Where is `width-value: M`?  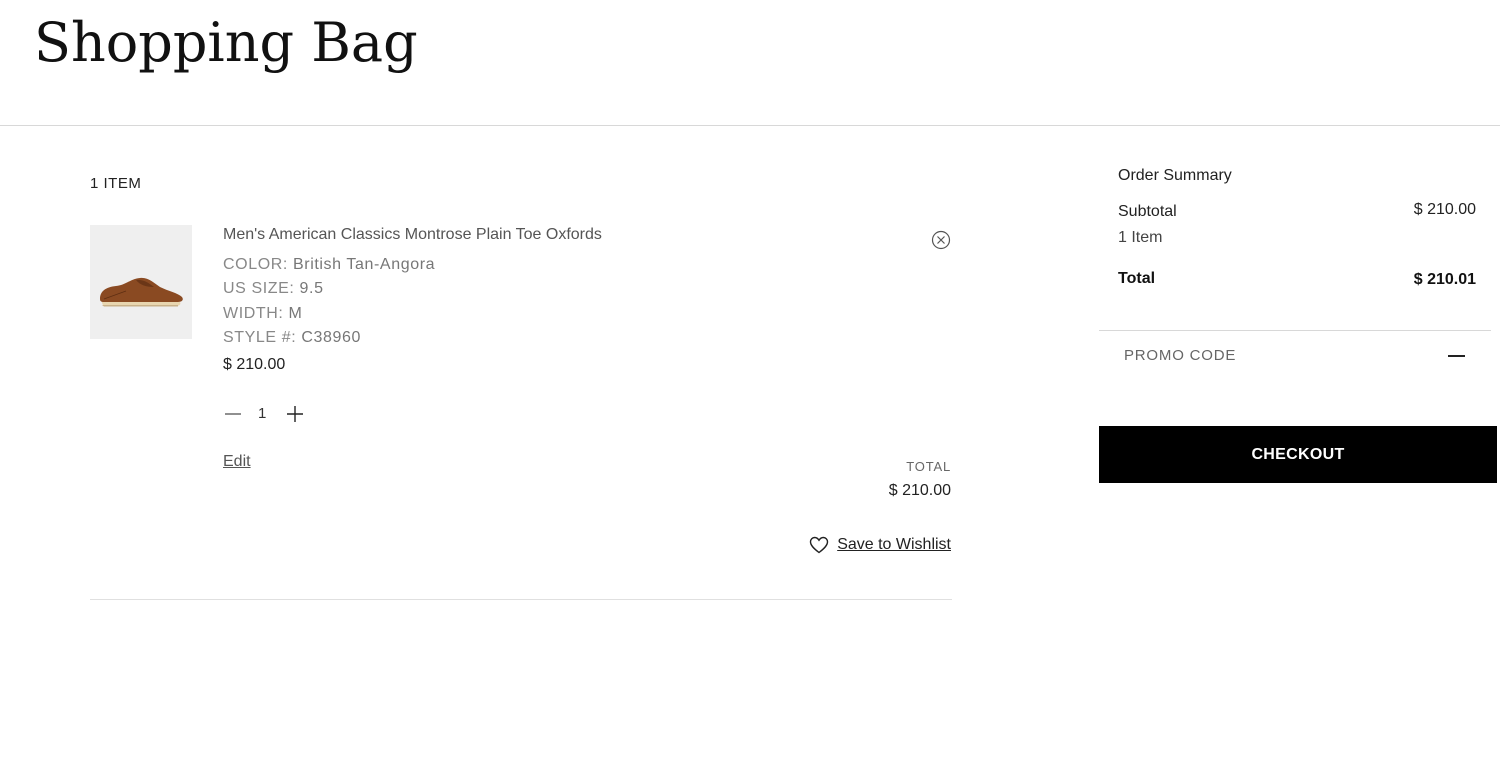
width-value: M is located at coordinates (295, 313).